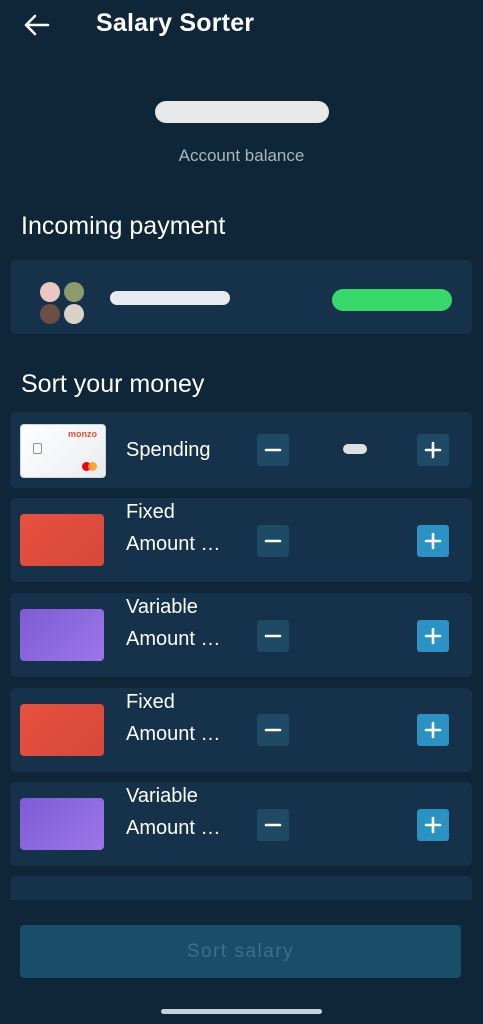  Describe the element at coordinates (63, 451) in the screenshot. I see `card-thumbnail: monzo` at that location.